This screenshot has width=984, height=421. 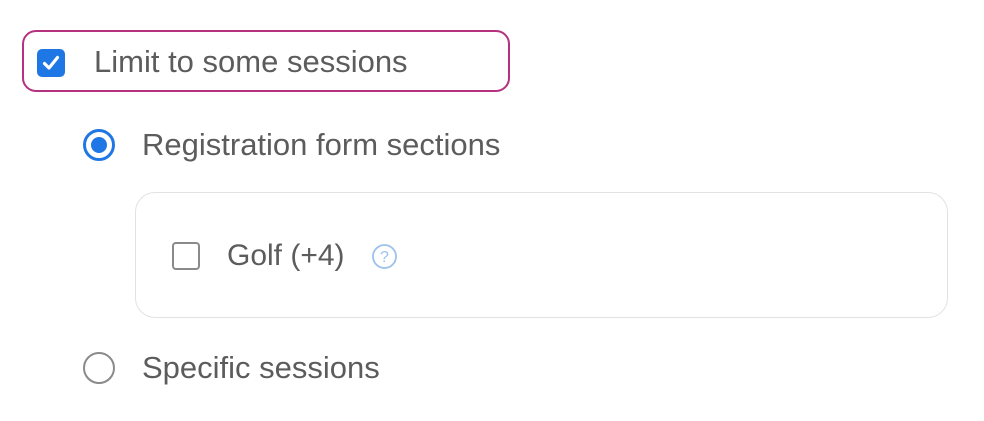 I want to click on registration-sections-label: Registration form sections, so click(x=321, y=144).